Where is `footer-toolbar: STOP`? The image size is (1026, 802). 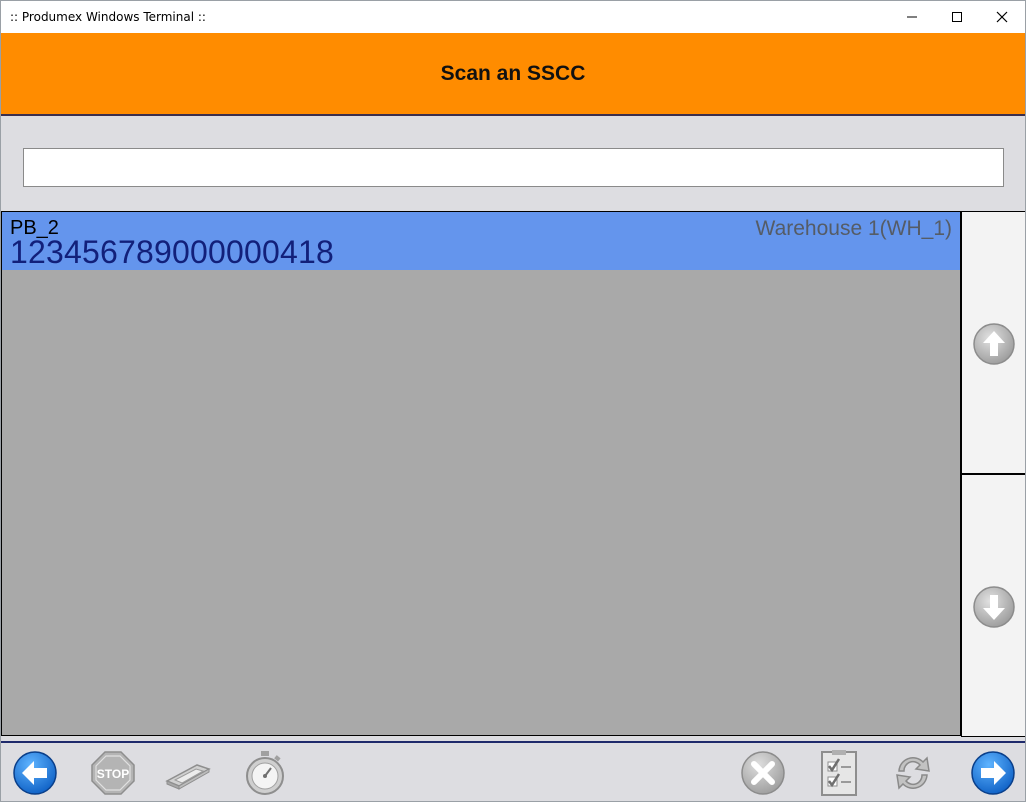 footer-toolbar: STOP is located at coordinates (513, 771).